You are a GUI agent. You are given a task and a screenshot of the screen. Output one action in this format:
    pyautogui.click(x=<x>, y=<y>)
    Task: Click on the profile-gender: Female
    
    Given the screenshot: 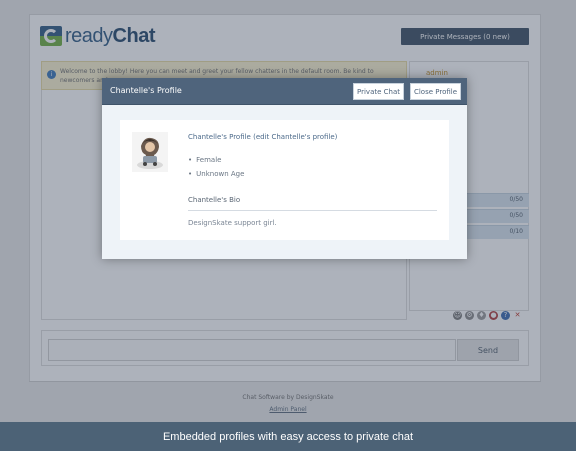 What is the action you would take?
    pyautogui.click(x=204, y=160)
    